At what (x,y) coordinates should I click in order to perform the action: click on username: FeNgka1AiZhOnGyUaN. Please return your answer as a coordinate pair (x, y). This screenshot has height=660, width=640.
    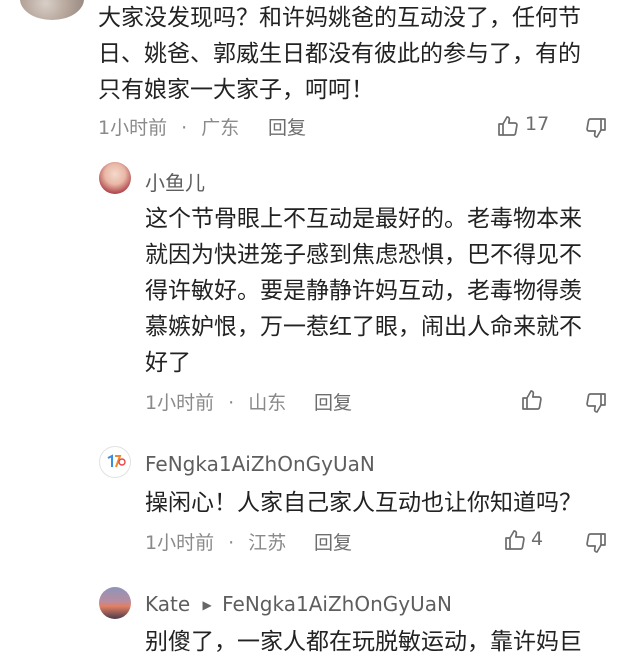
    Looking at the image, I should click on (260, 464).